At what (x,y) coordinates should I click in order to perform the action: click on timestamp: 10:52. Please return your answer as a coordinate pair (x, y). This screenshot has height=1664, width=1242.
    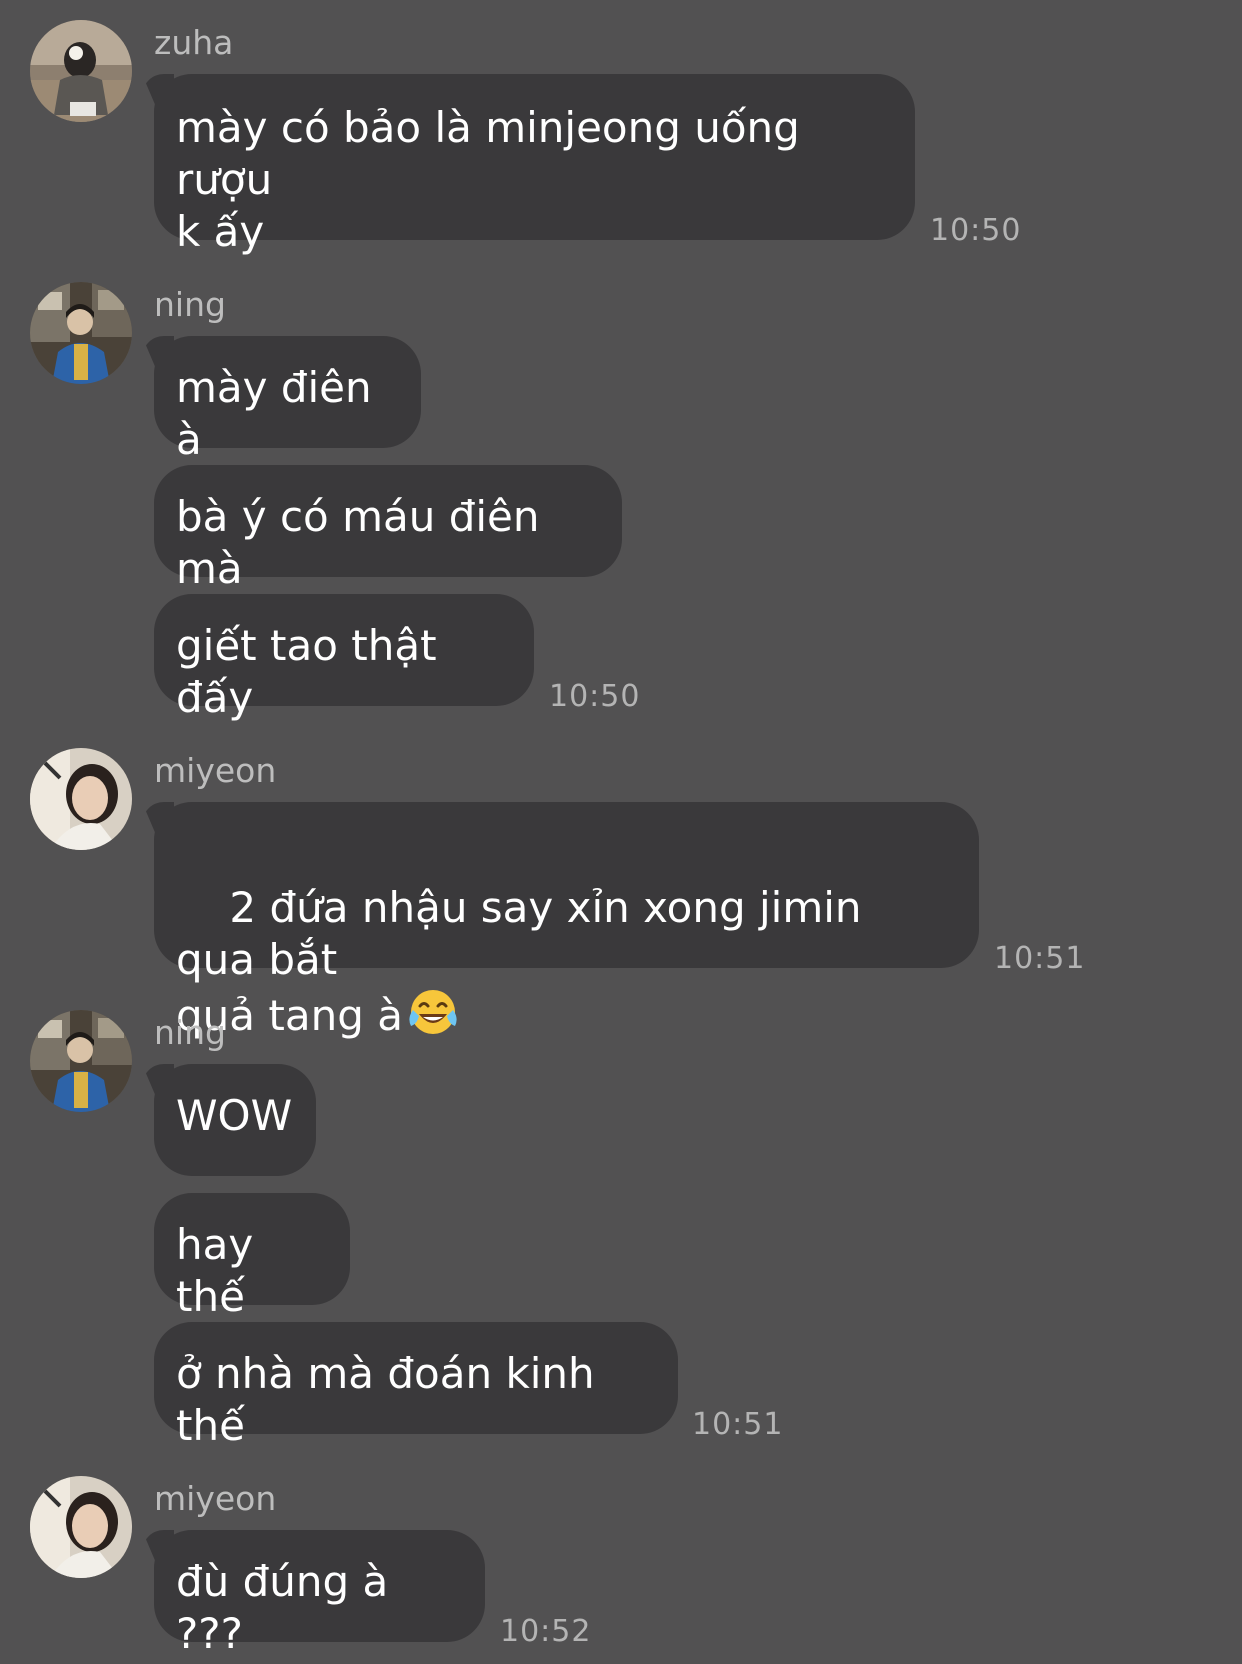
    Looking at the image, I should click on (546, 1631).